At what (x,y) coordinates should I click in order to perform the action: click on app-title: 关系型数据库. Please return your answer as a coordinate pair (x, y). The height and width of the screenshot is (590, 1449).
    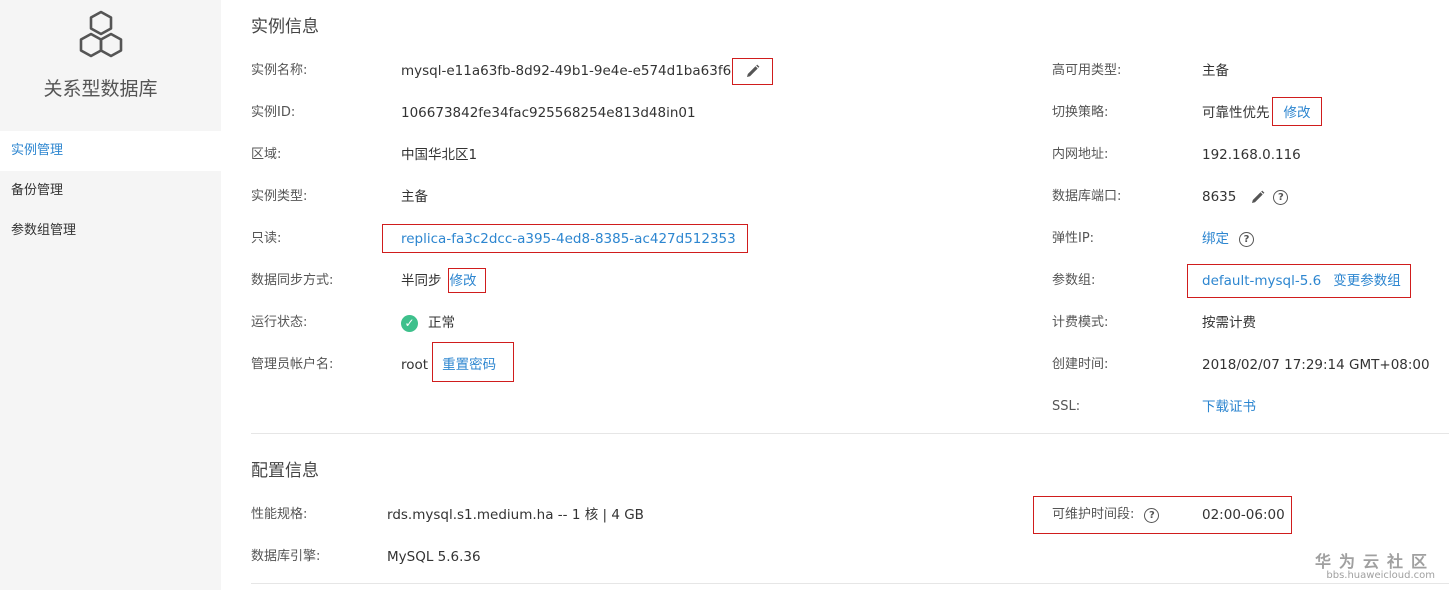
    Looking at the image, I should click on (100, 89).